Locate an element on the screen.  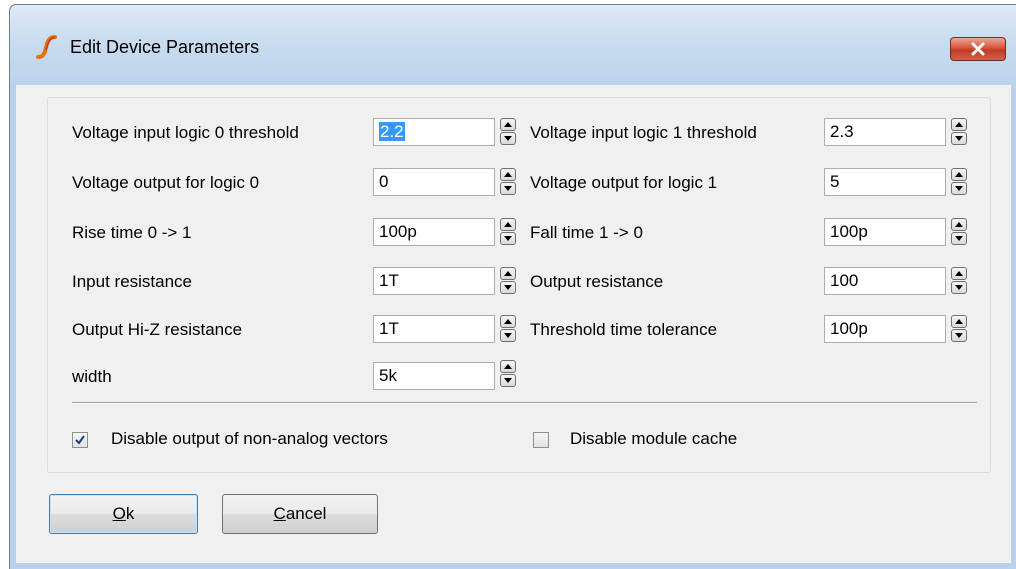
param-label: Rise time 0 -> 1 is located at coordinates (132, 232).